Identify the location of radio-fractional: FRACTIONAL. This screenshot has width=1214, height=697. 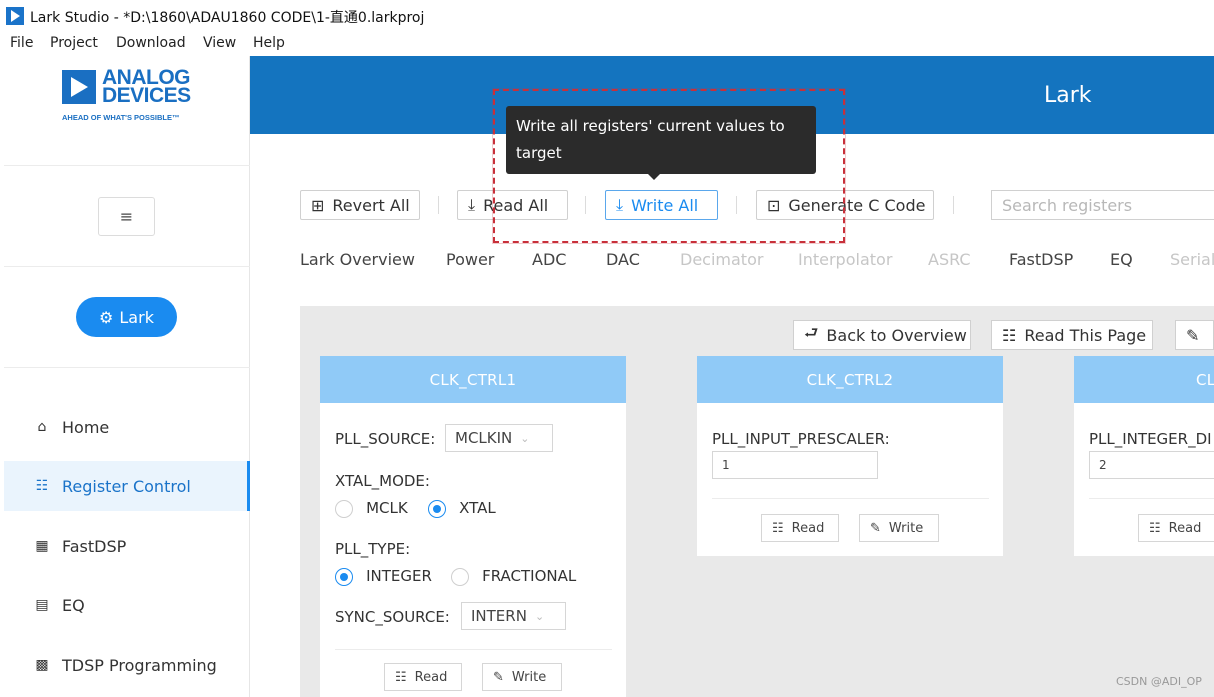
(513, 576).